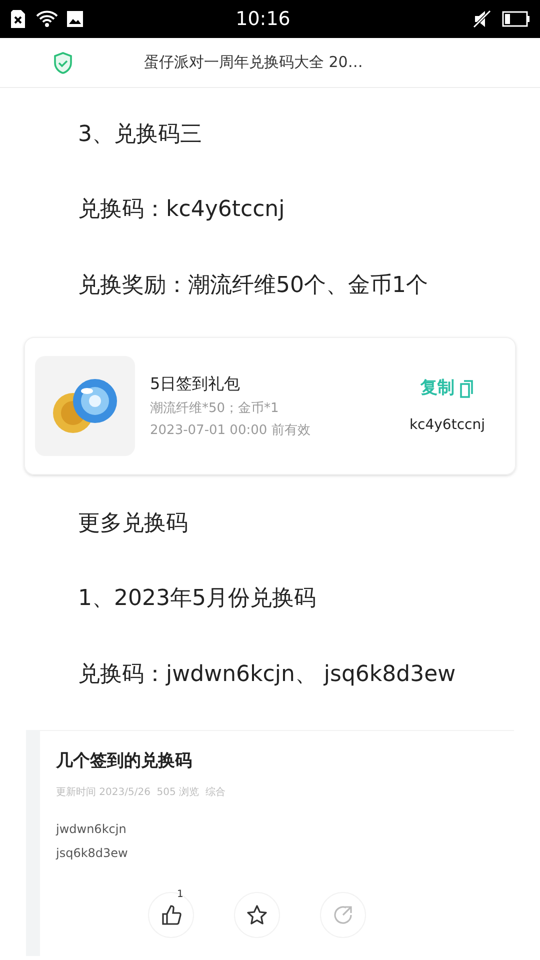 This screenshot has height=960, width=540. I want to click on gift-title: 5日签到礼包, so click(196, 384).